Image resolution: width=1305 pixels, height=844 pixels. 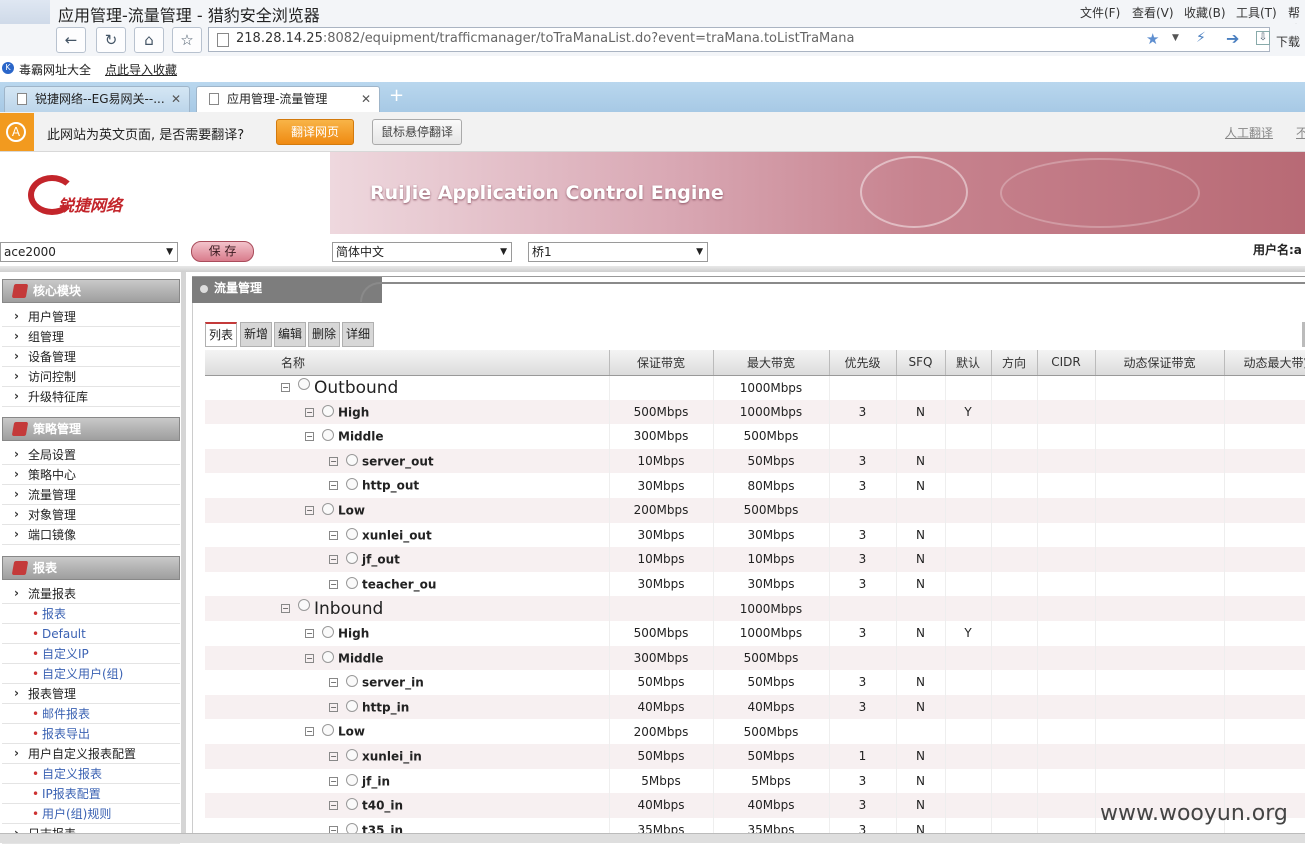 I want to click on menu-favorites: 收藏(B), so click(x=1205, y=12).